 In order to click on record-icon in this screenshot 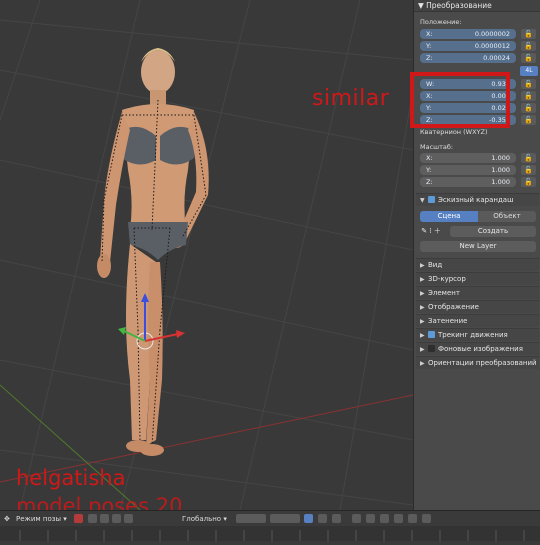, I will do `click(370, 518)`.